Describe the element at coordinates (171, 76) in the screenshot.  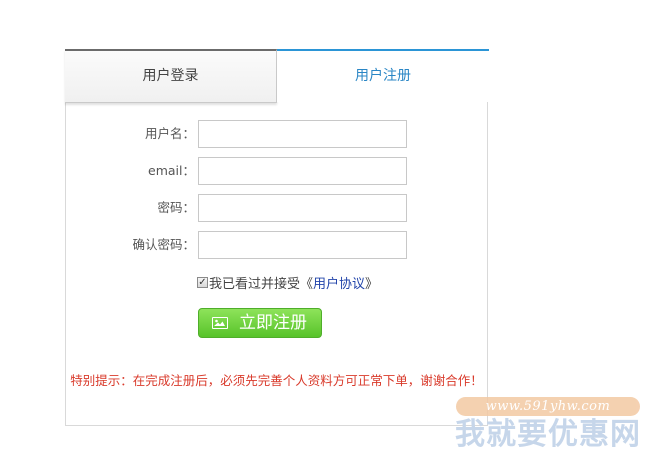
I see `tab-login: 用户登录` at that location.